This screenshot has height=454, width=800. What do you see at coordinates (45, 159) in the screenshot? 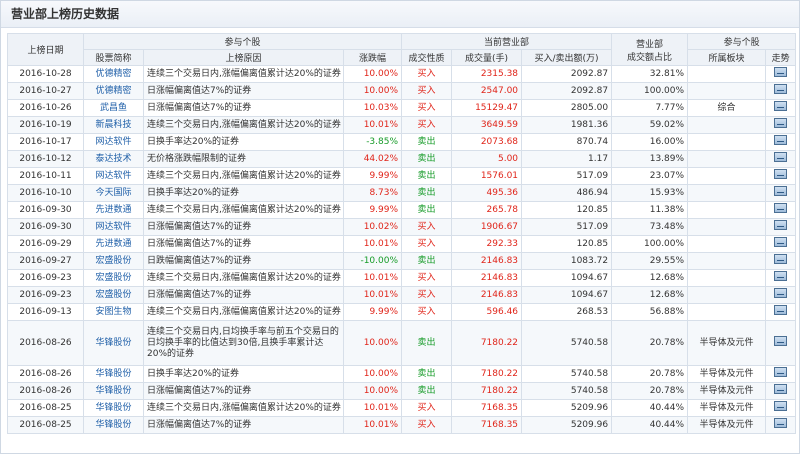
I see `row-date: 2016-10-12` at bounding box center [45, 159].